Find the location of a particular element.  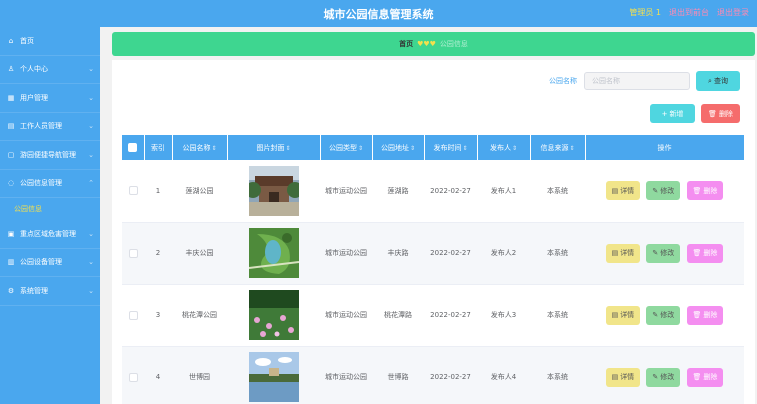

column-header-address: 公园地址⇕ is located at coordinates (398, 147).